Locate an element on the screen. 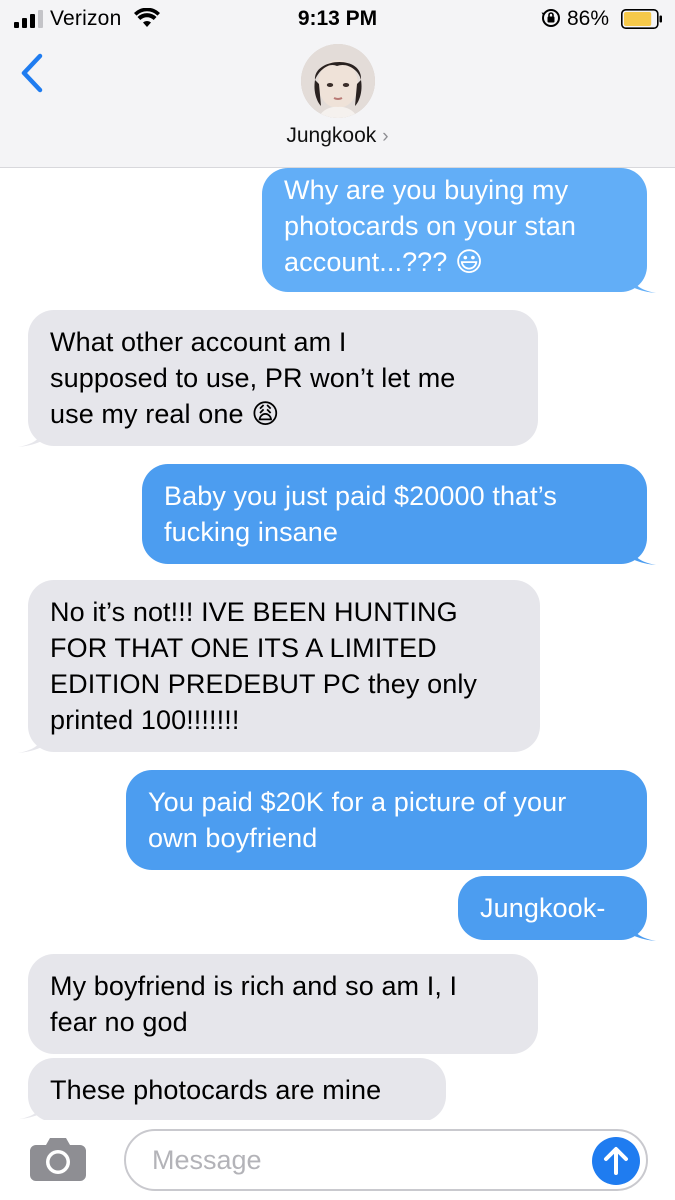 This screenshot has height=1200, width=675. send-button is located at coordinates (616, 1161).